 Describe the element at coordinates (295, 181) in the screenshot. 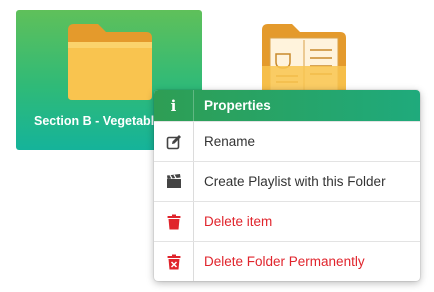

I see `menu-item-label: Create Playlist with this Folder` at that location.